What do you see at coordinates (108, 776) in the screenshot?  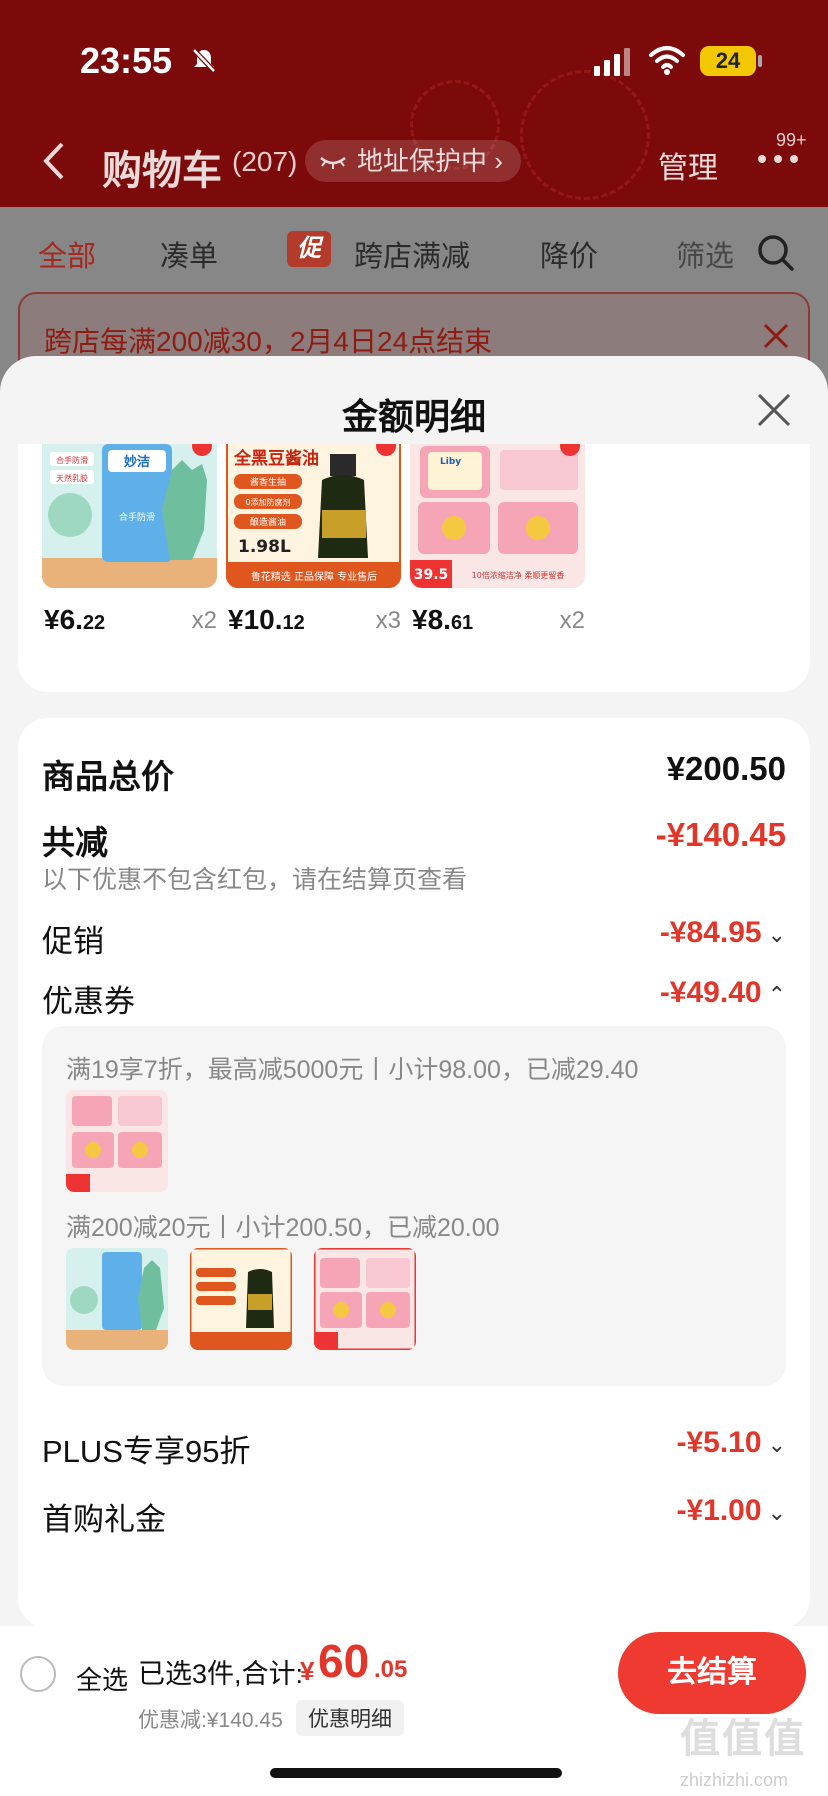 I see `total-price-label: 商品总价` at bounding box center [108, 776].